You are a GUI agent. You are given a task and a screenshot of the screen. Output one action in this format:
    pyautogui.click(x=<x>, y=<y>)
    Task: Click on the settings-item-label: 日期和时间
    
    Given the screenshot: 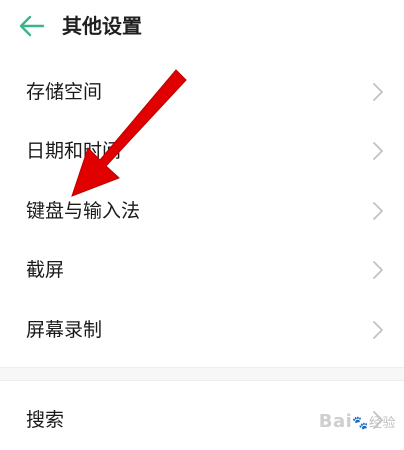 What is the action you would take?
    pyautogui.click(x=74, y=151)
    